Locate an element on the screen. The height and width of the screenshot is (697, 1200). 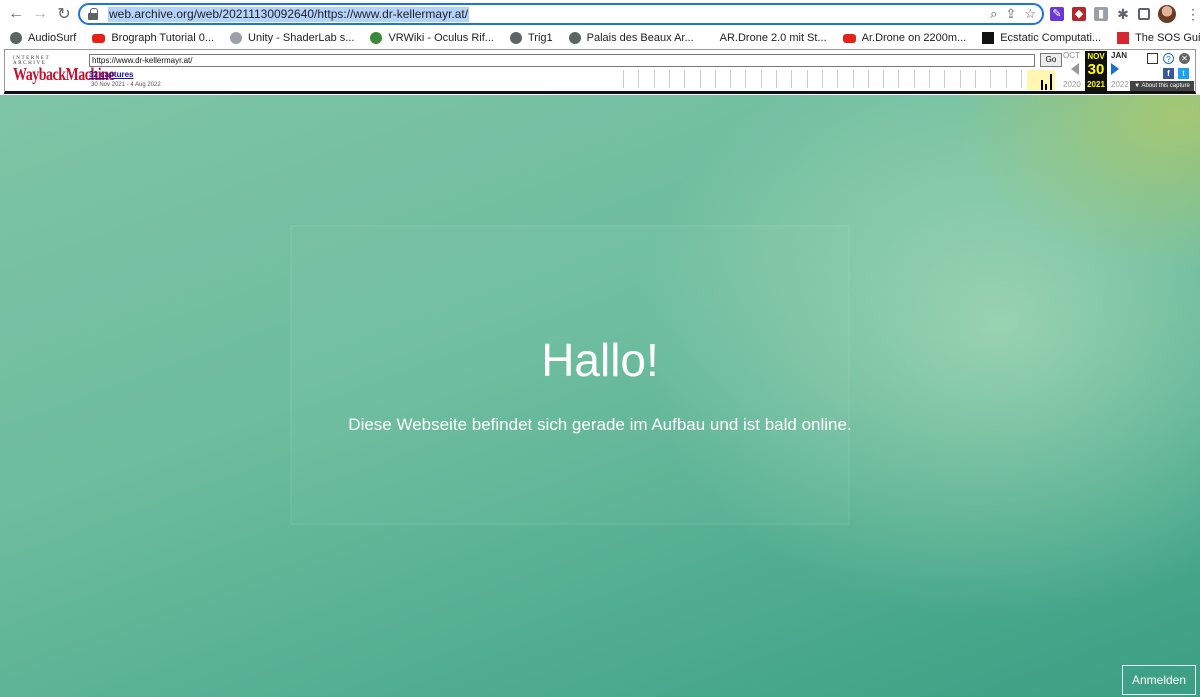
capture-sparkline is located at coordinates (824, 81).